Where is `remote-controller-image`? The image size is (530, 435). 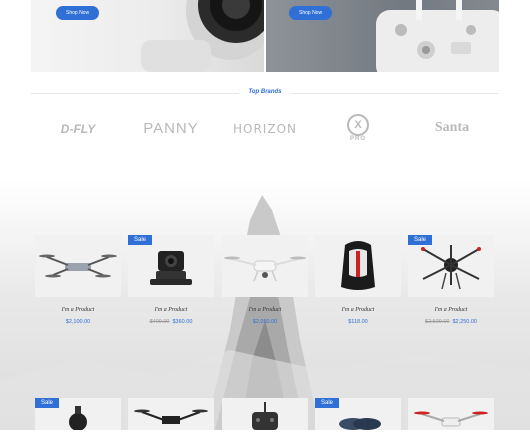 remote-controller-image is located at coordinates (265, 416).